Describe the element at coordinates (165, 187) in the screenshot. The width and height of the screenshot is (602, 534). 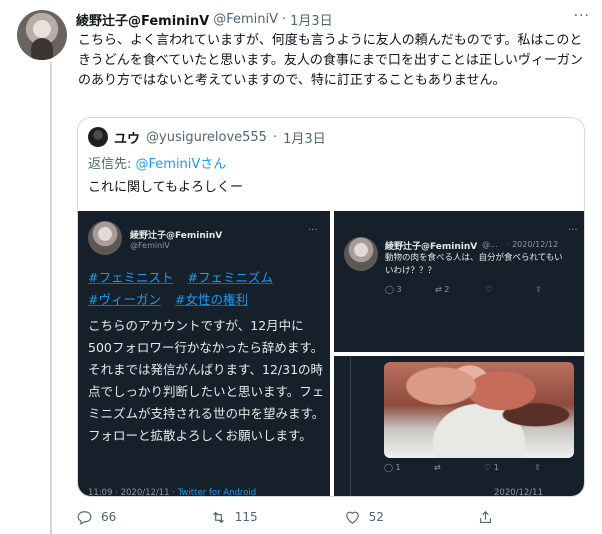
I see `quote-text: これに関してもよろしくー` at that location.